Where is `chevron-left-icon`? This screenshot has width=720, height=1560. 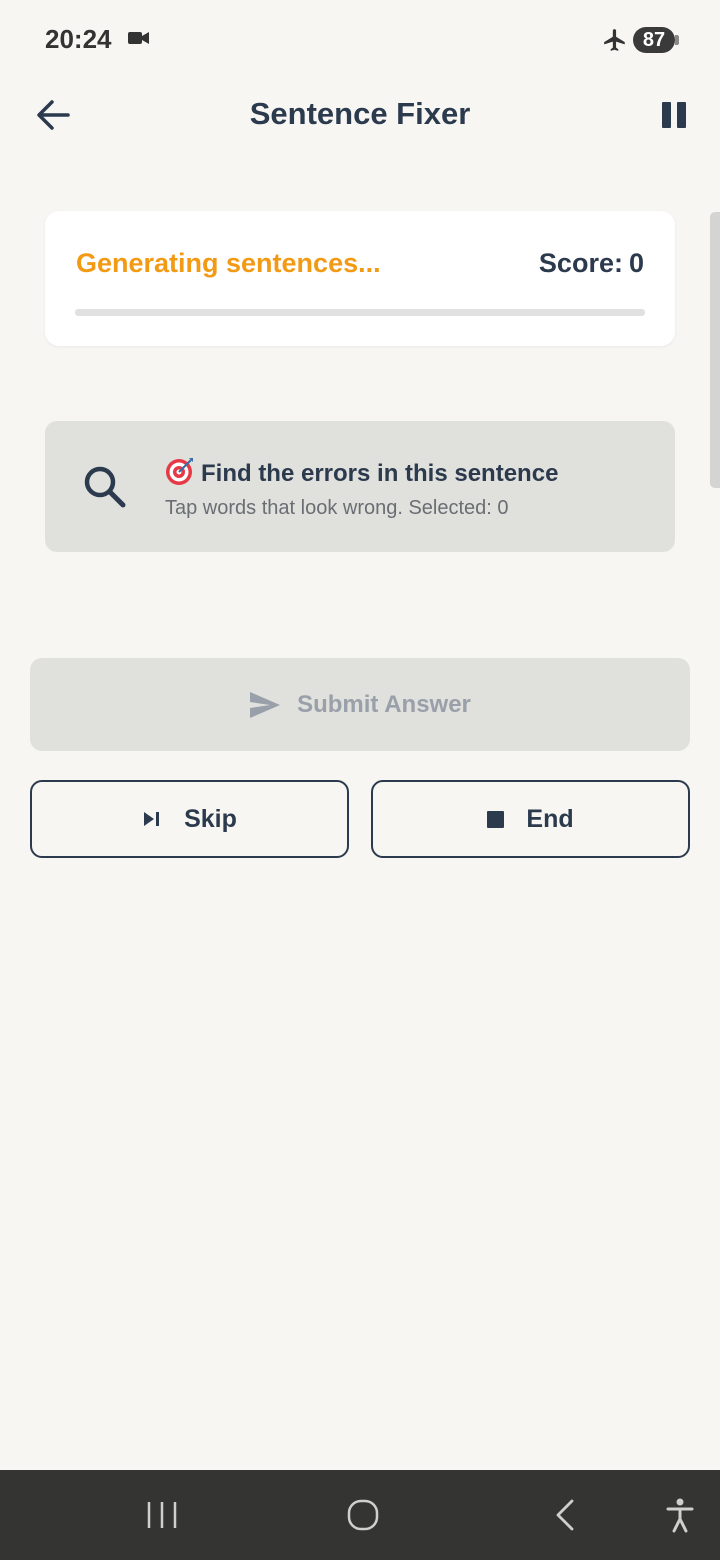
chevron-left-icon is located at coordinates (565, 1515).